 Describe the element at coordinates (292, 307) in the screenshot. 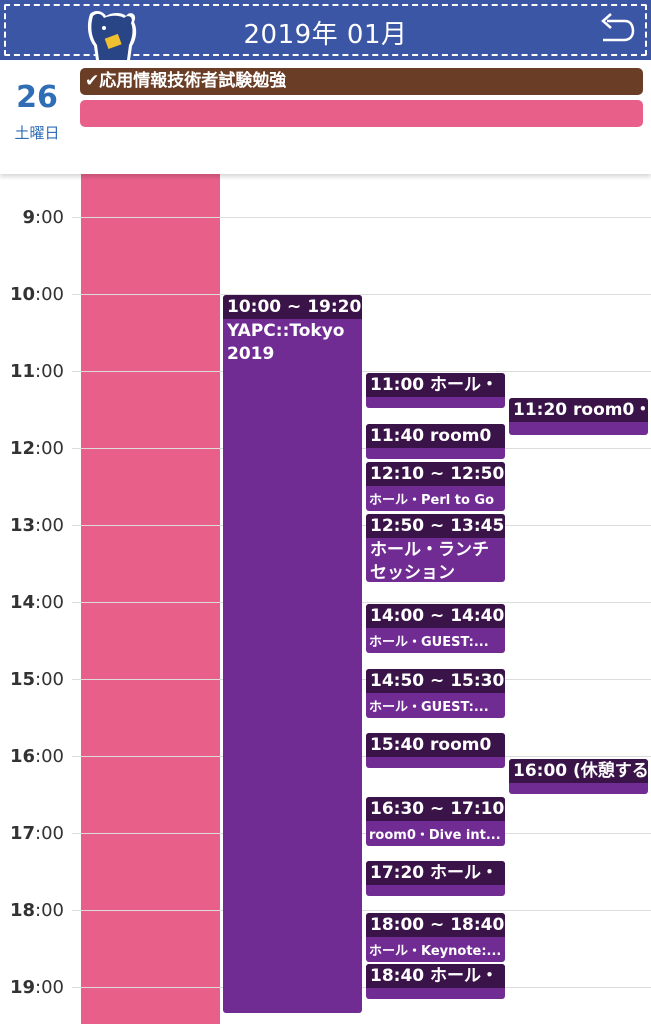

I see `event-time: 10:00 ~ 19:20` at that location.